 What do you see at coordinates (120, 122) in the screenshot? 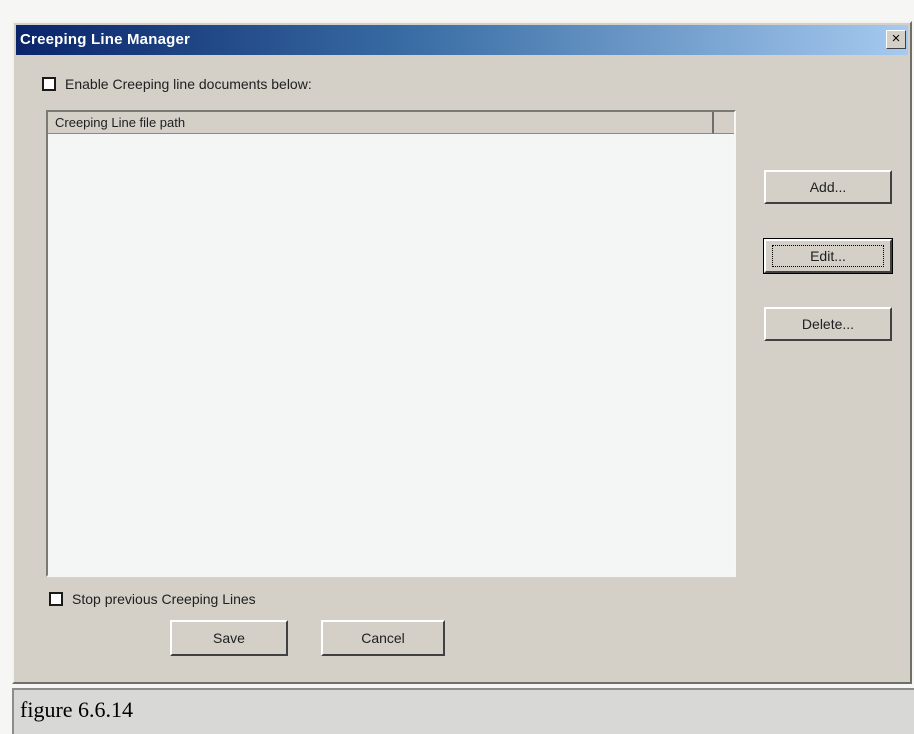
I see `column-header-label: Creeping Line file path` at bounding box center [120, 122].